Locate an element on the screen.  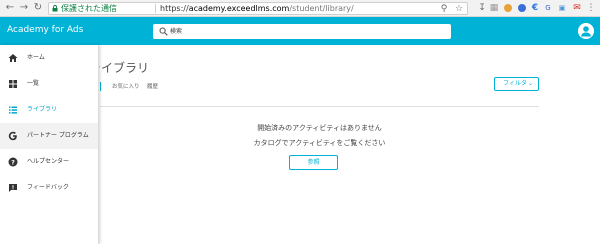
sidebar-item-partner-program: パートナー プログラム is located at coordinates (49, 136).